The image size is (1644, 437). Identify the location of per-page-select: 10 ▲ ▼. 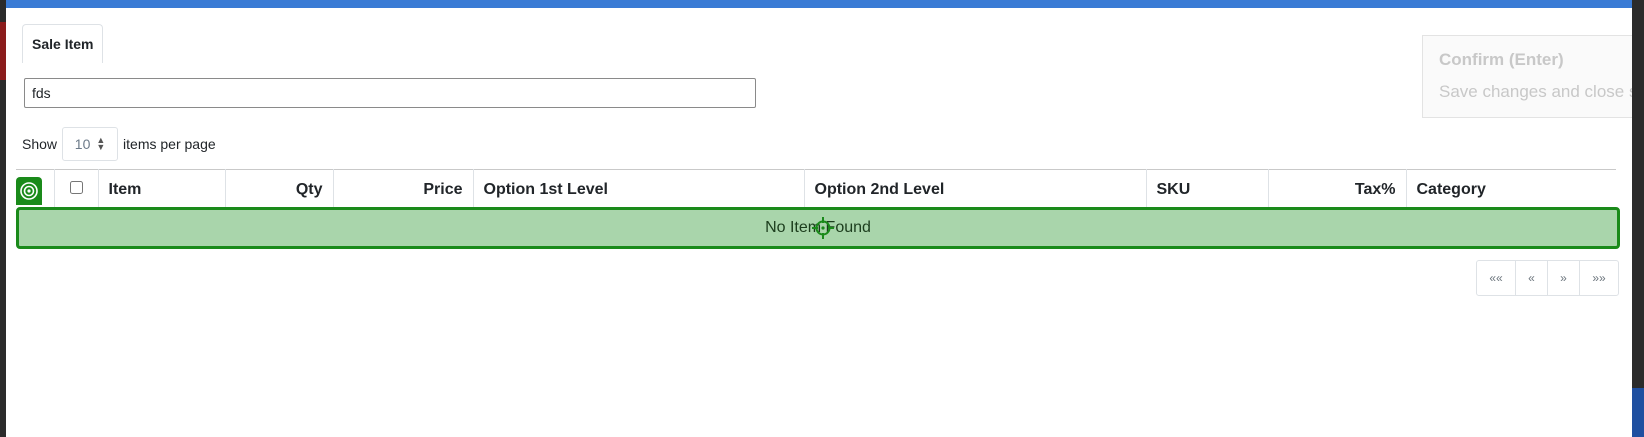
(90, 144).